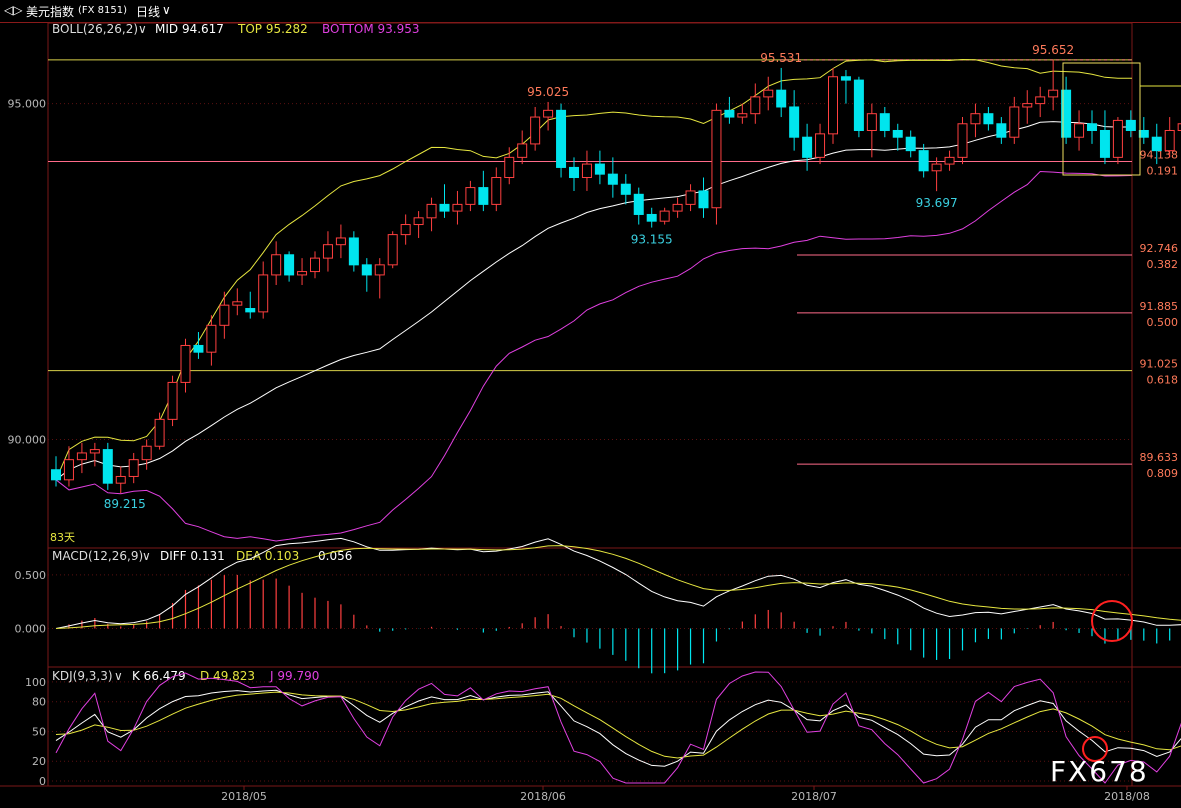  What do you see at coordinates (1099, 771) in the screenshot?
I see `watermark: FX678` at bounding box center [1099, 771].